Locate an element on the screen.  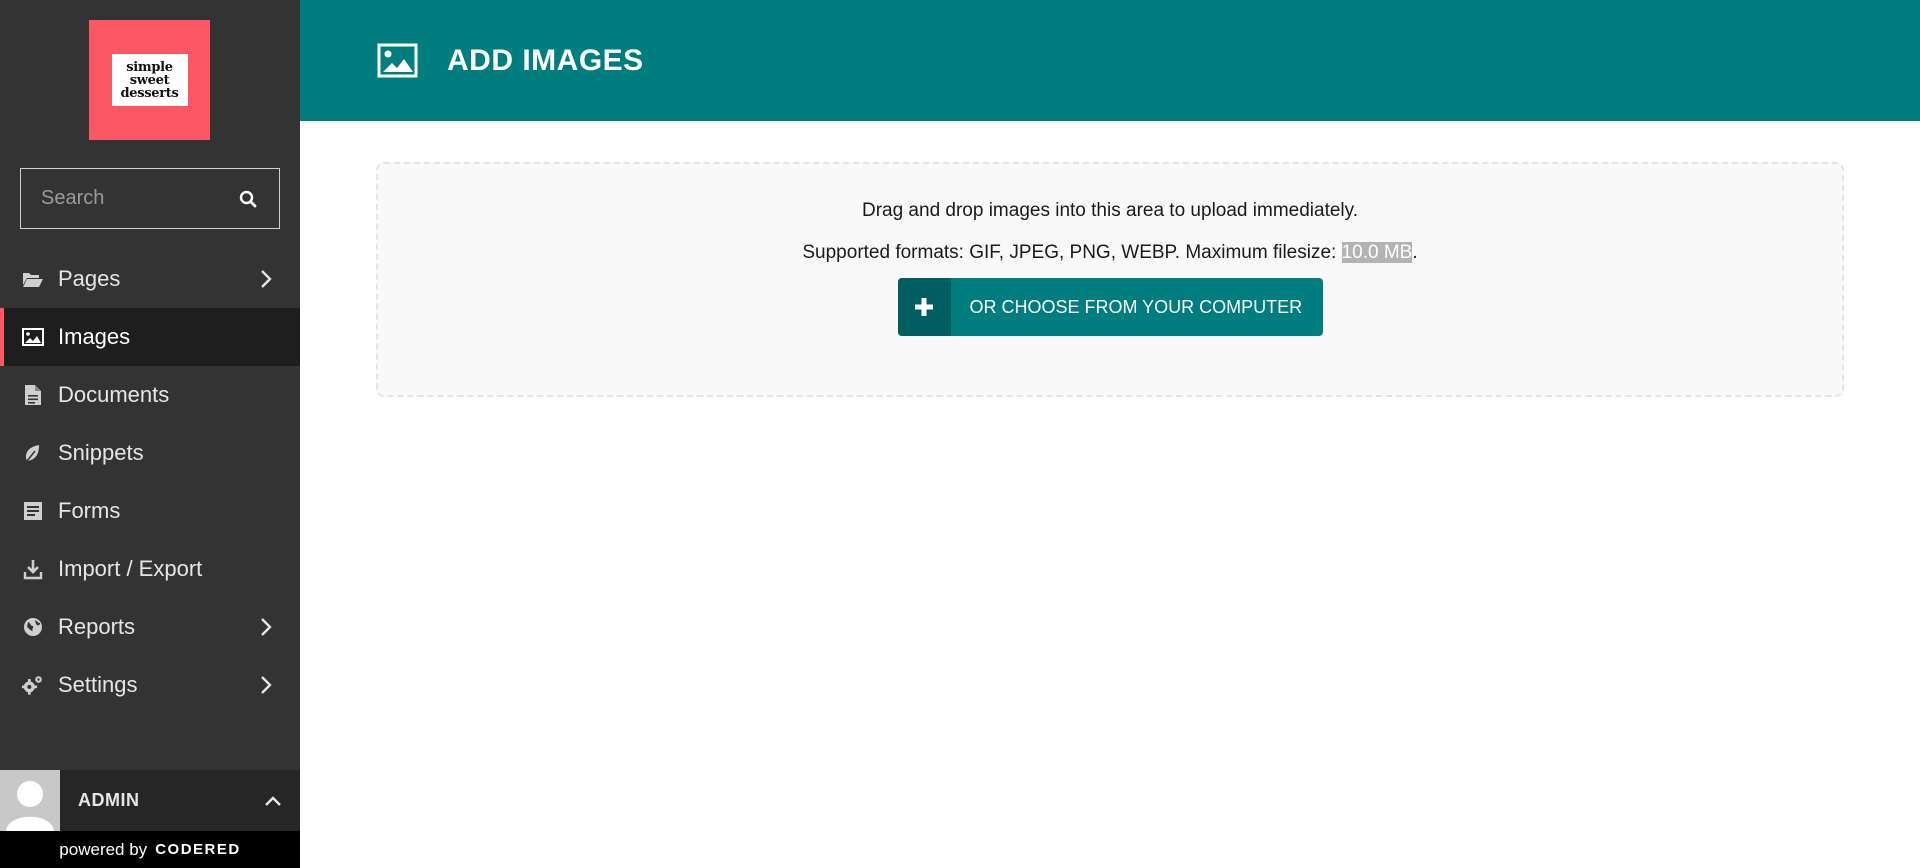
document-icon is located at coordinates (33, 395).